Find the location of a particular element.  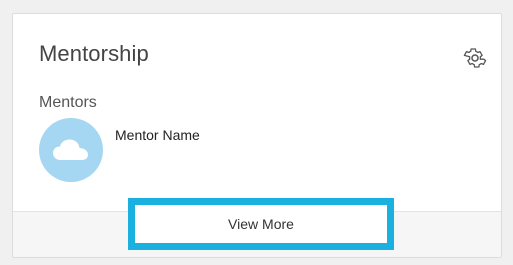

view-more-label: View More is located at coordinates (261, 224).